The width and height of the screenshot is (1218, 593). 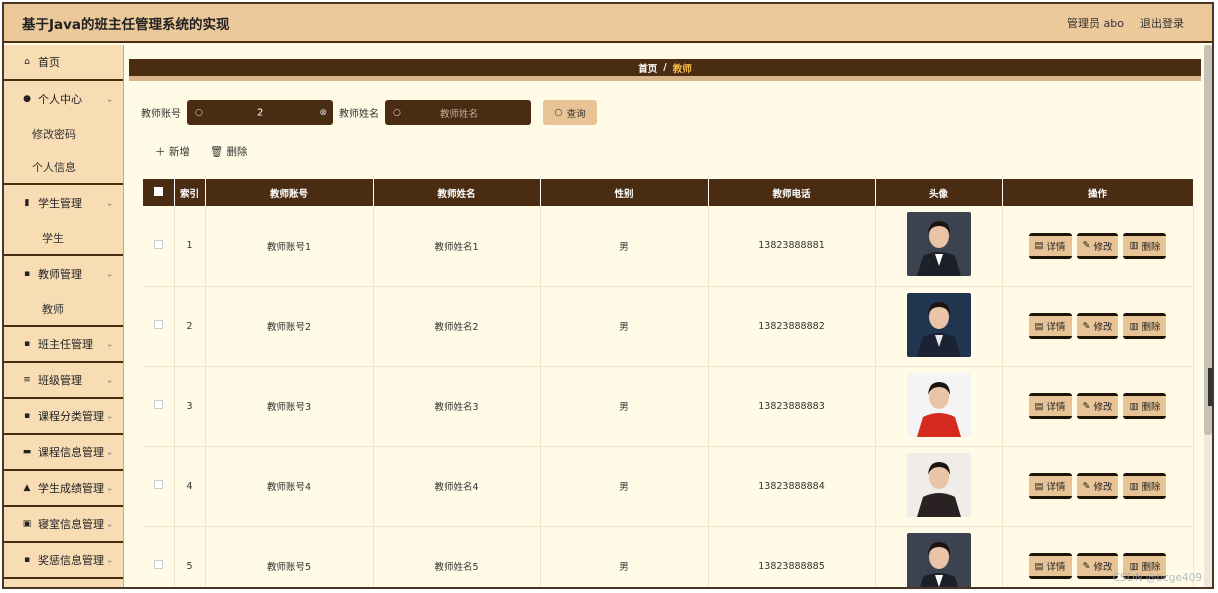 I want to click on sidebar-item: ⌂ 首页, so click(x=63, y=63).